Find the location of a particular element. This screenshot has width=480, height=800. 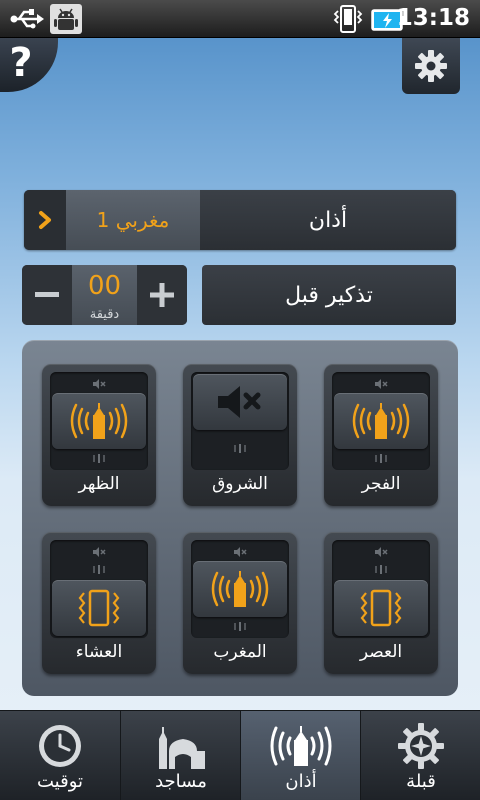

prayer-label: الظهر is located at coordinates (99, 484).